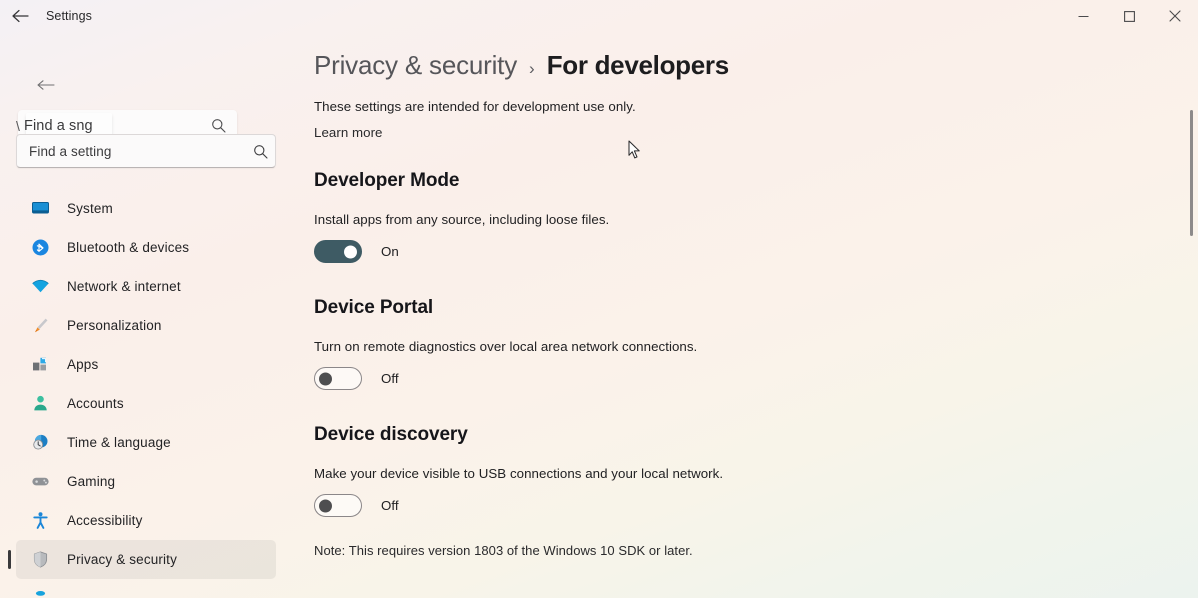 The image size is (1198, 598). Describe the element at coordinates (638, 65) in the screenshot. I see `page-title: For developers` at that location.